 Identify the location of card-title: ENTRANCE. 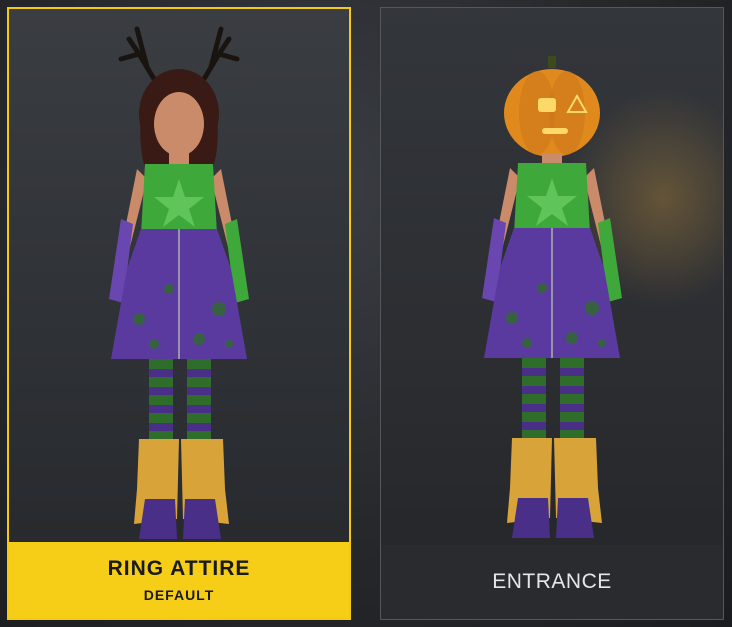
(552, 581).